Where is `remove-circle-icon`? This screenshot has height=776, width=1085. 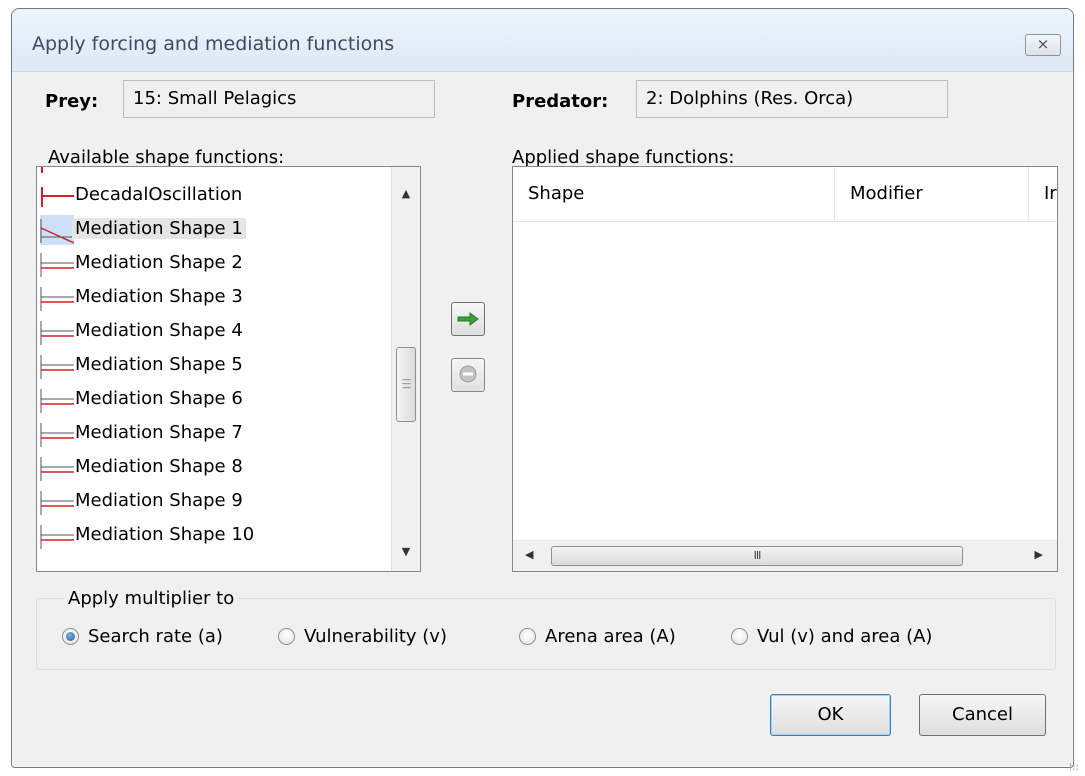
remove-circle-icon is located at coordinates (468, 373).